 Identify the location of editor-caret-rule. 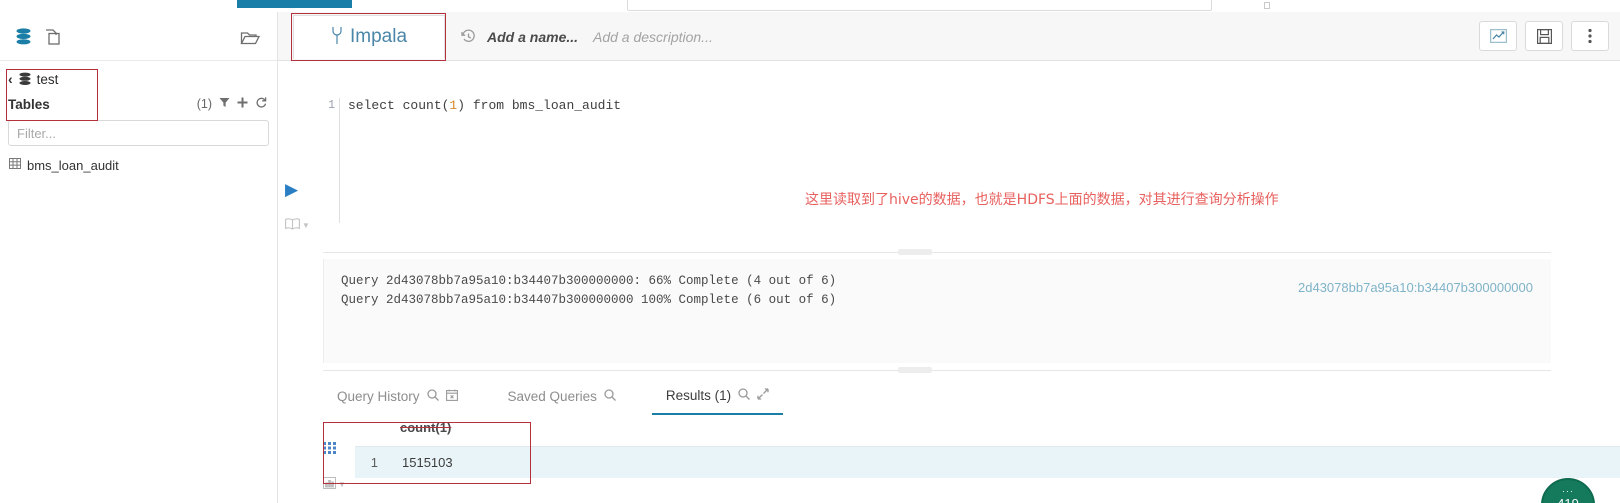
(339, 160).